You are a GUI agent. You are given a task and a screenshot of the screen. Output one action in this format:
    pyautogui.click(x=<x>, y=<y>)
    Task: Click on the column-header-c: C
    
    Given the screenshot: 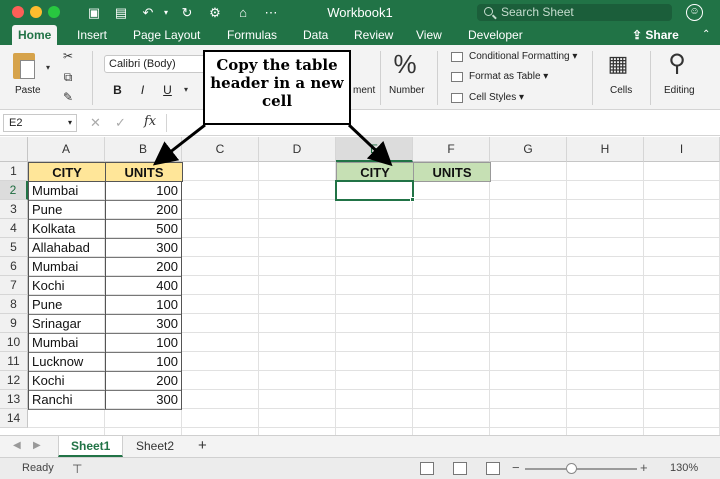 What is the action you would take?
    pyautogui.click(x=220, y=149)
    